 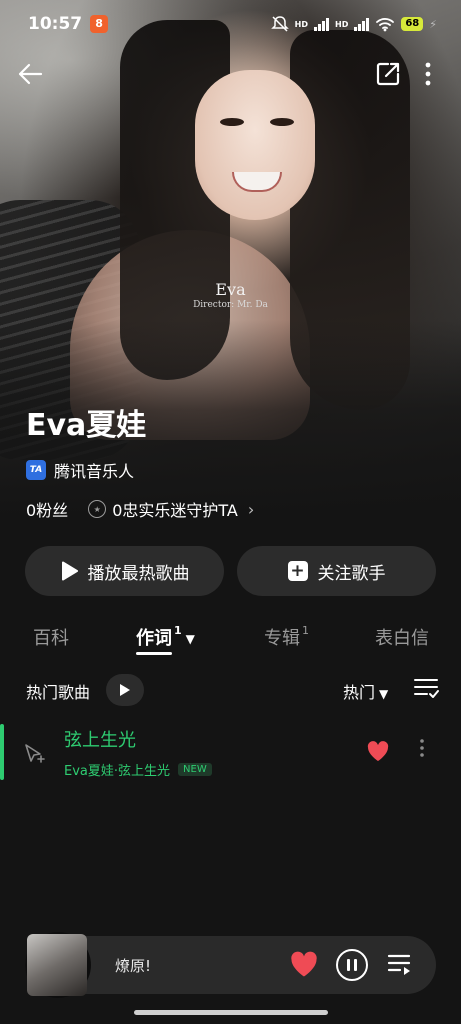 I want to click on follow-label: 关注歌手, so click(x=351, y=573).